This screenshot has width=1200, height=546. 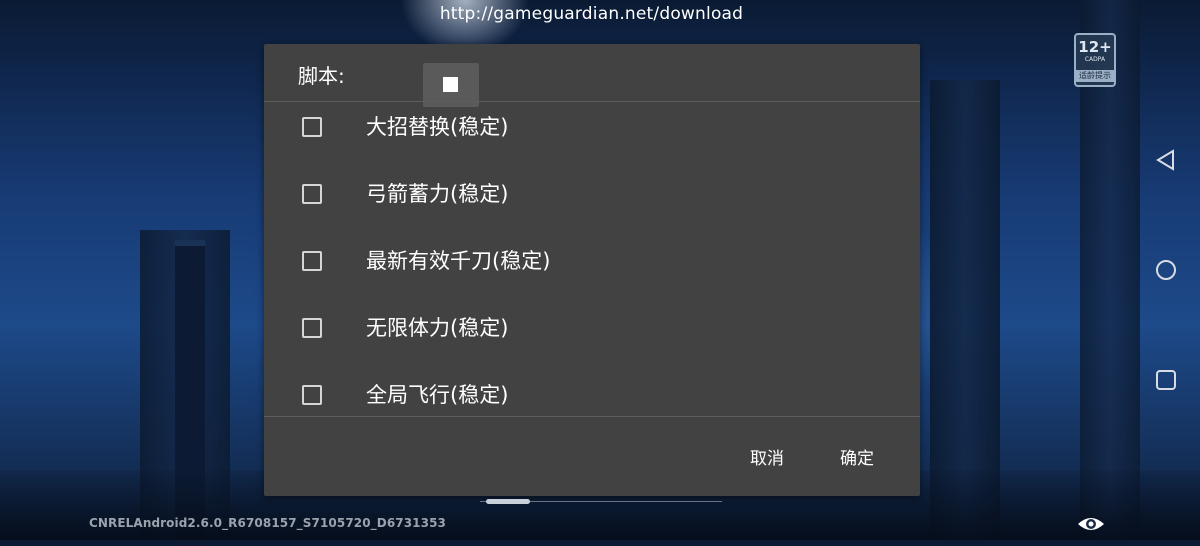 I want to click on list-item: 最新有效千刀(稳定), so click(x=592, y=266).